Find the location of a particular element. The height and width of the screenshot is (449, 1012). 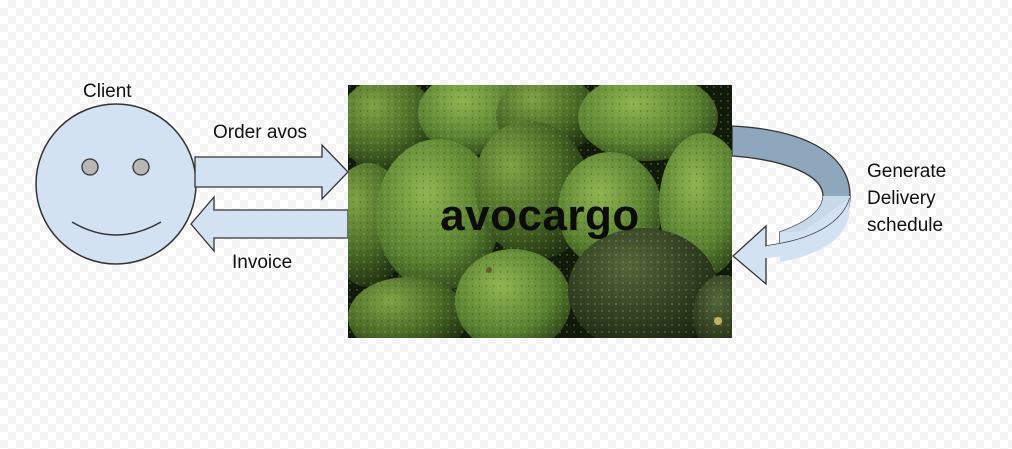

loop-label-line-3: schedule is located at coordinates (905, 225).